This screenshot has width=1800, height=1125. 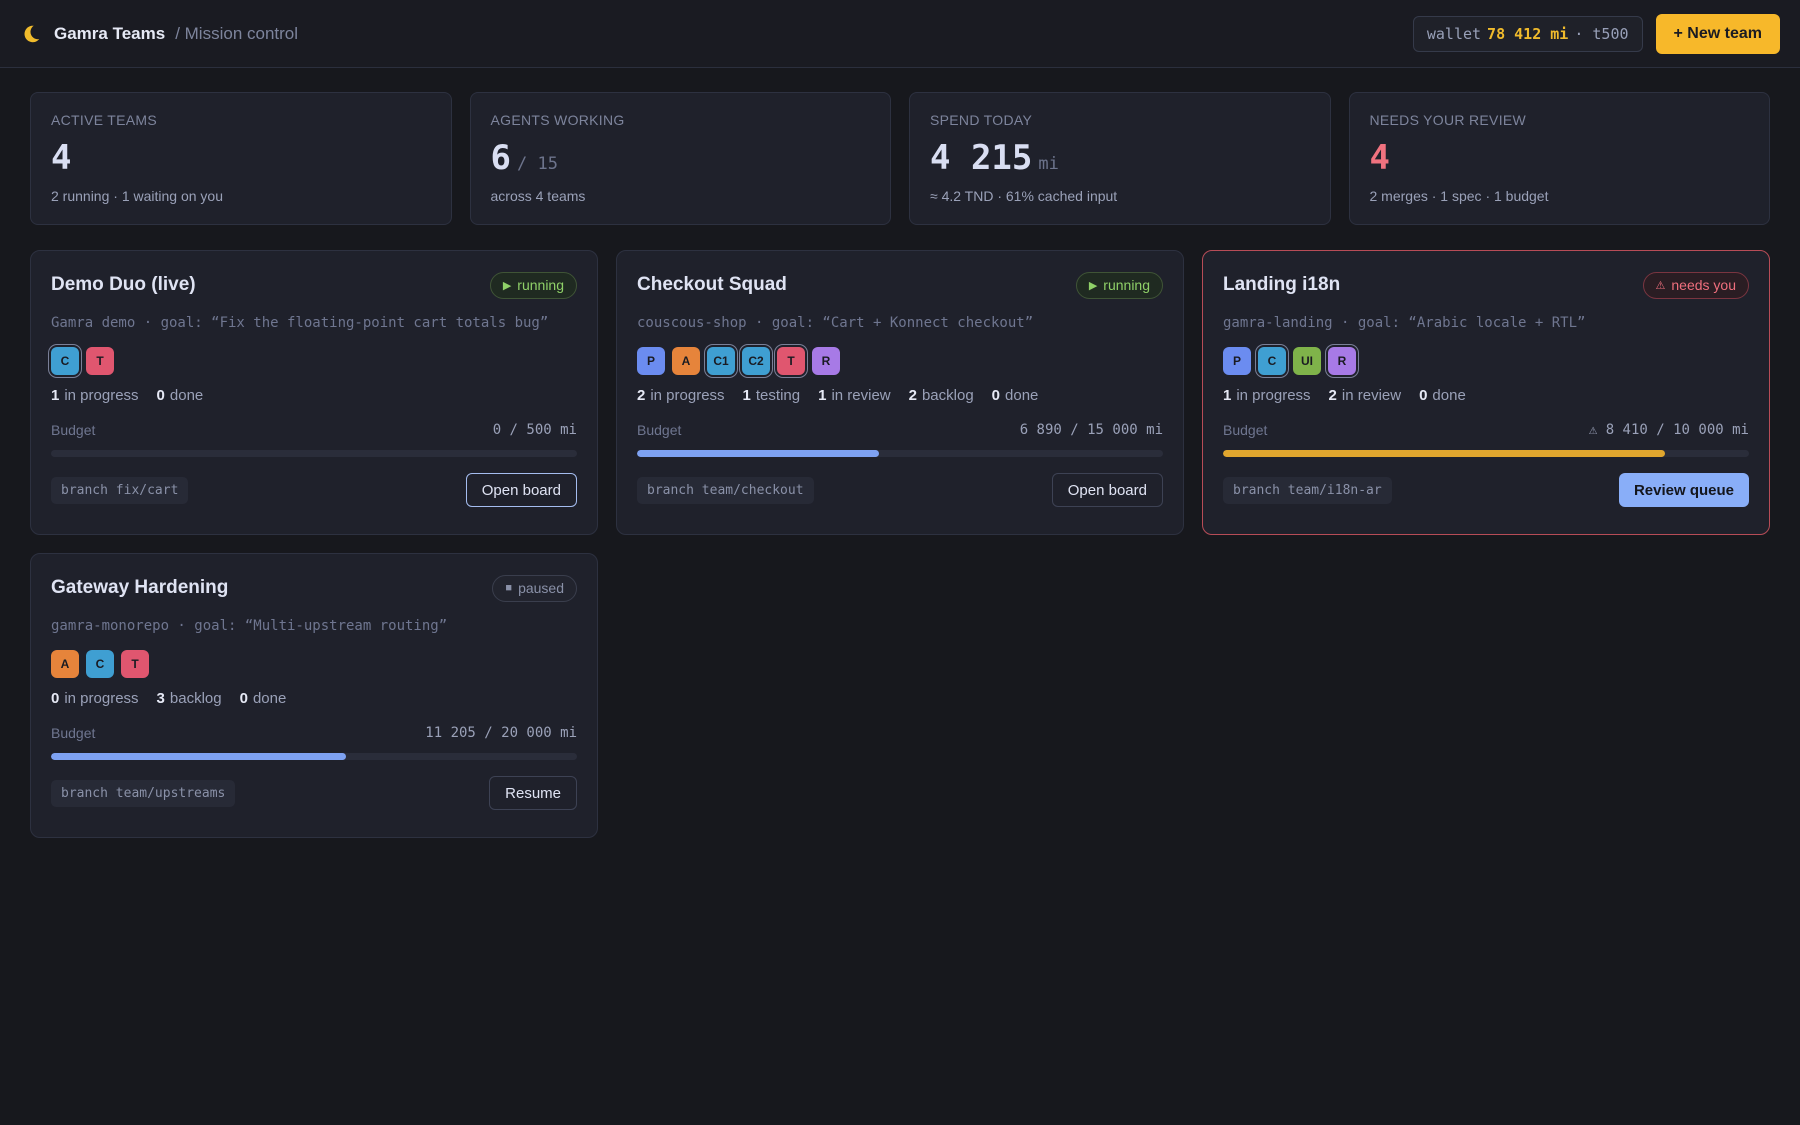 I want to click on stat-subtext: 2 running · 1 waiting on you, so click(x=137, y=196).